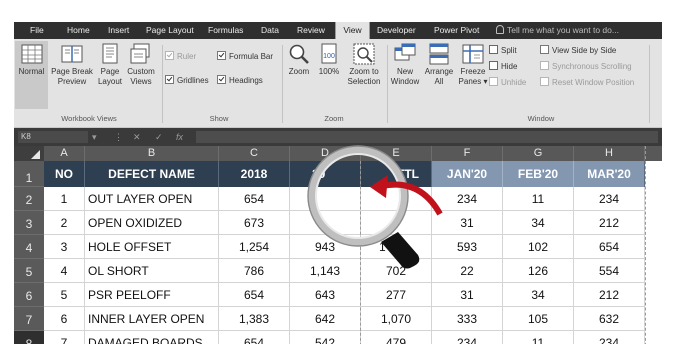  I want to click on cell-feb20: 105, so click(538, 319).